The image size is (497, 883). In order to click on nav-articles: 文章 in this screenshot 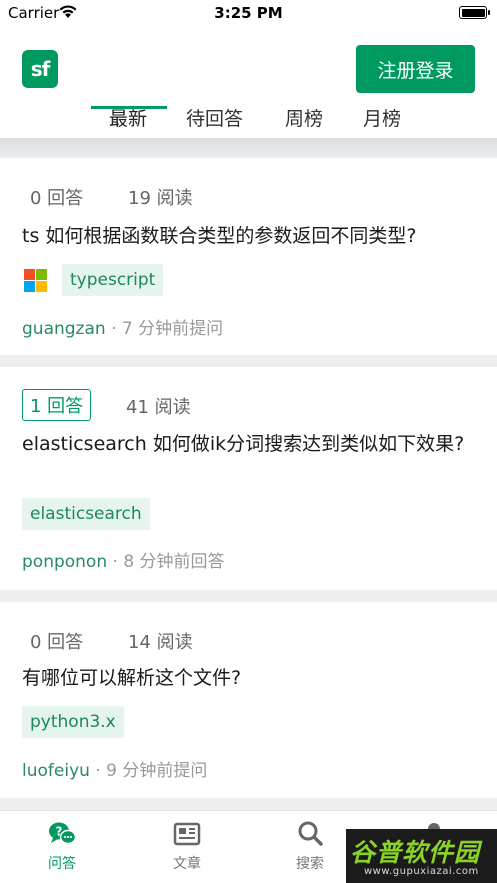, I will do `click(187, 846)`.